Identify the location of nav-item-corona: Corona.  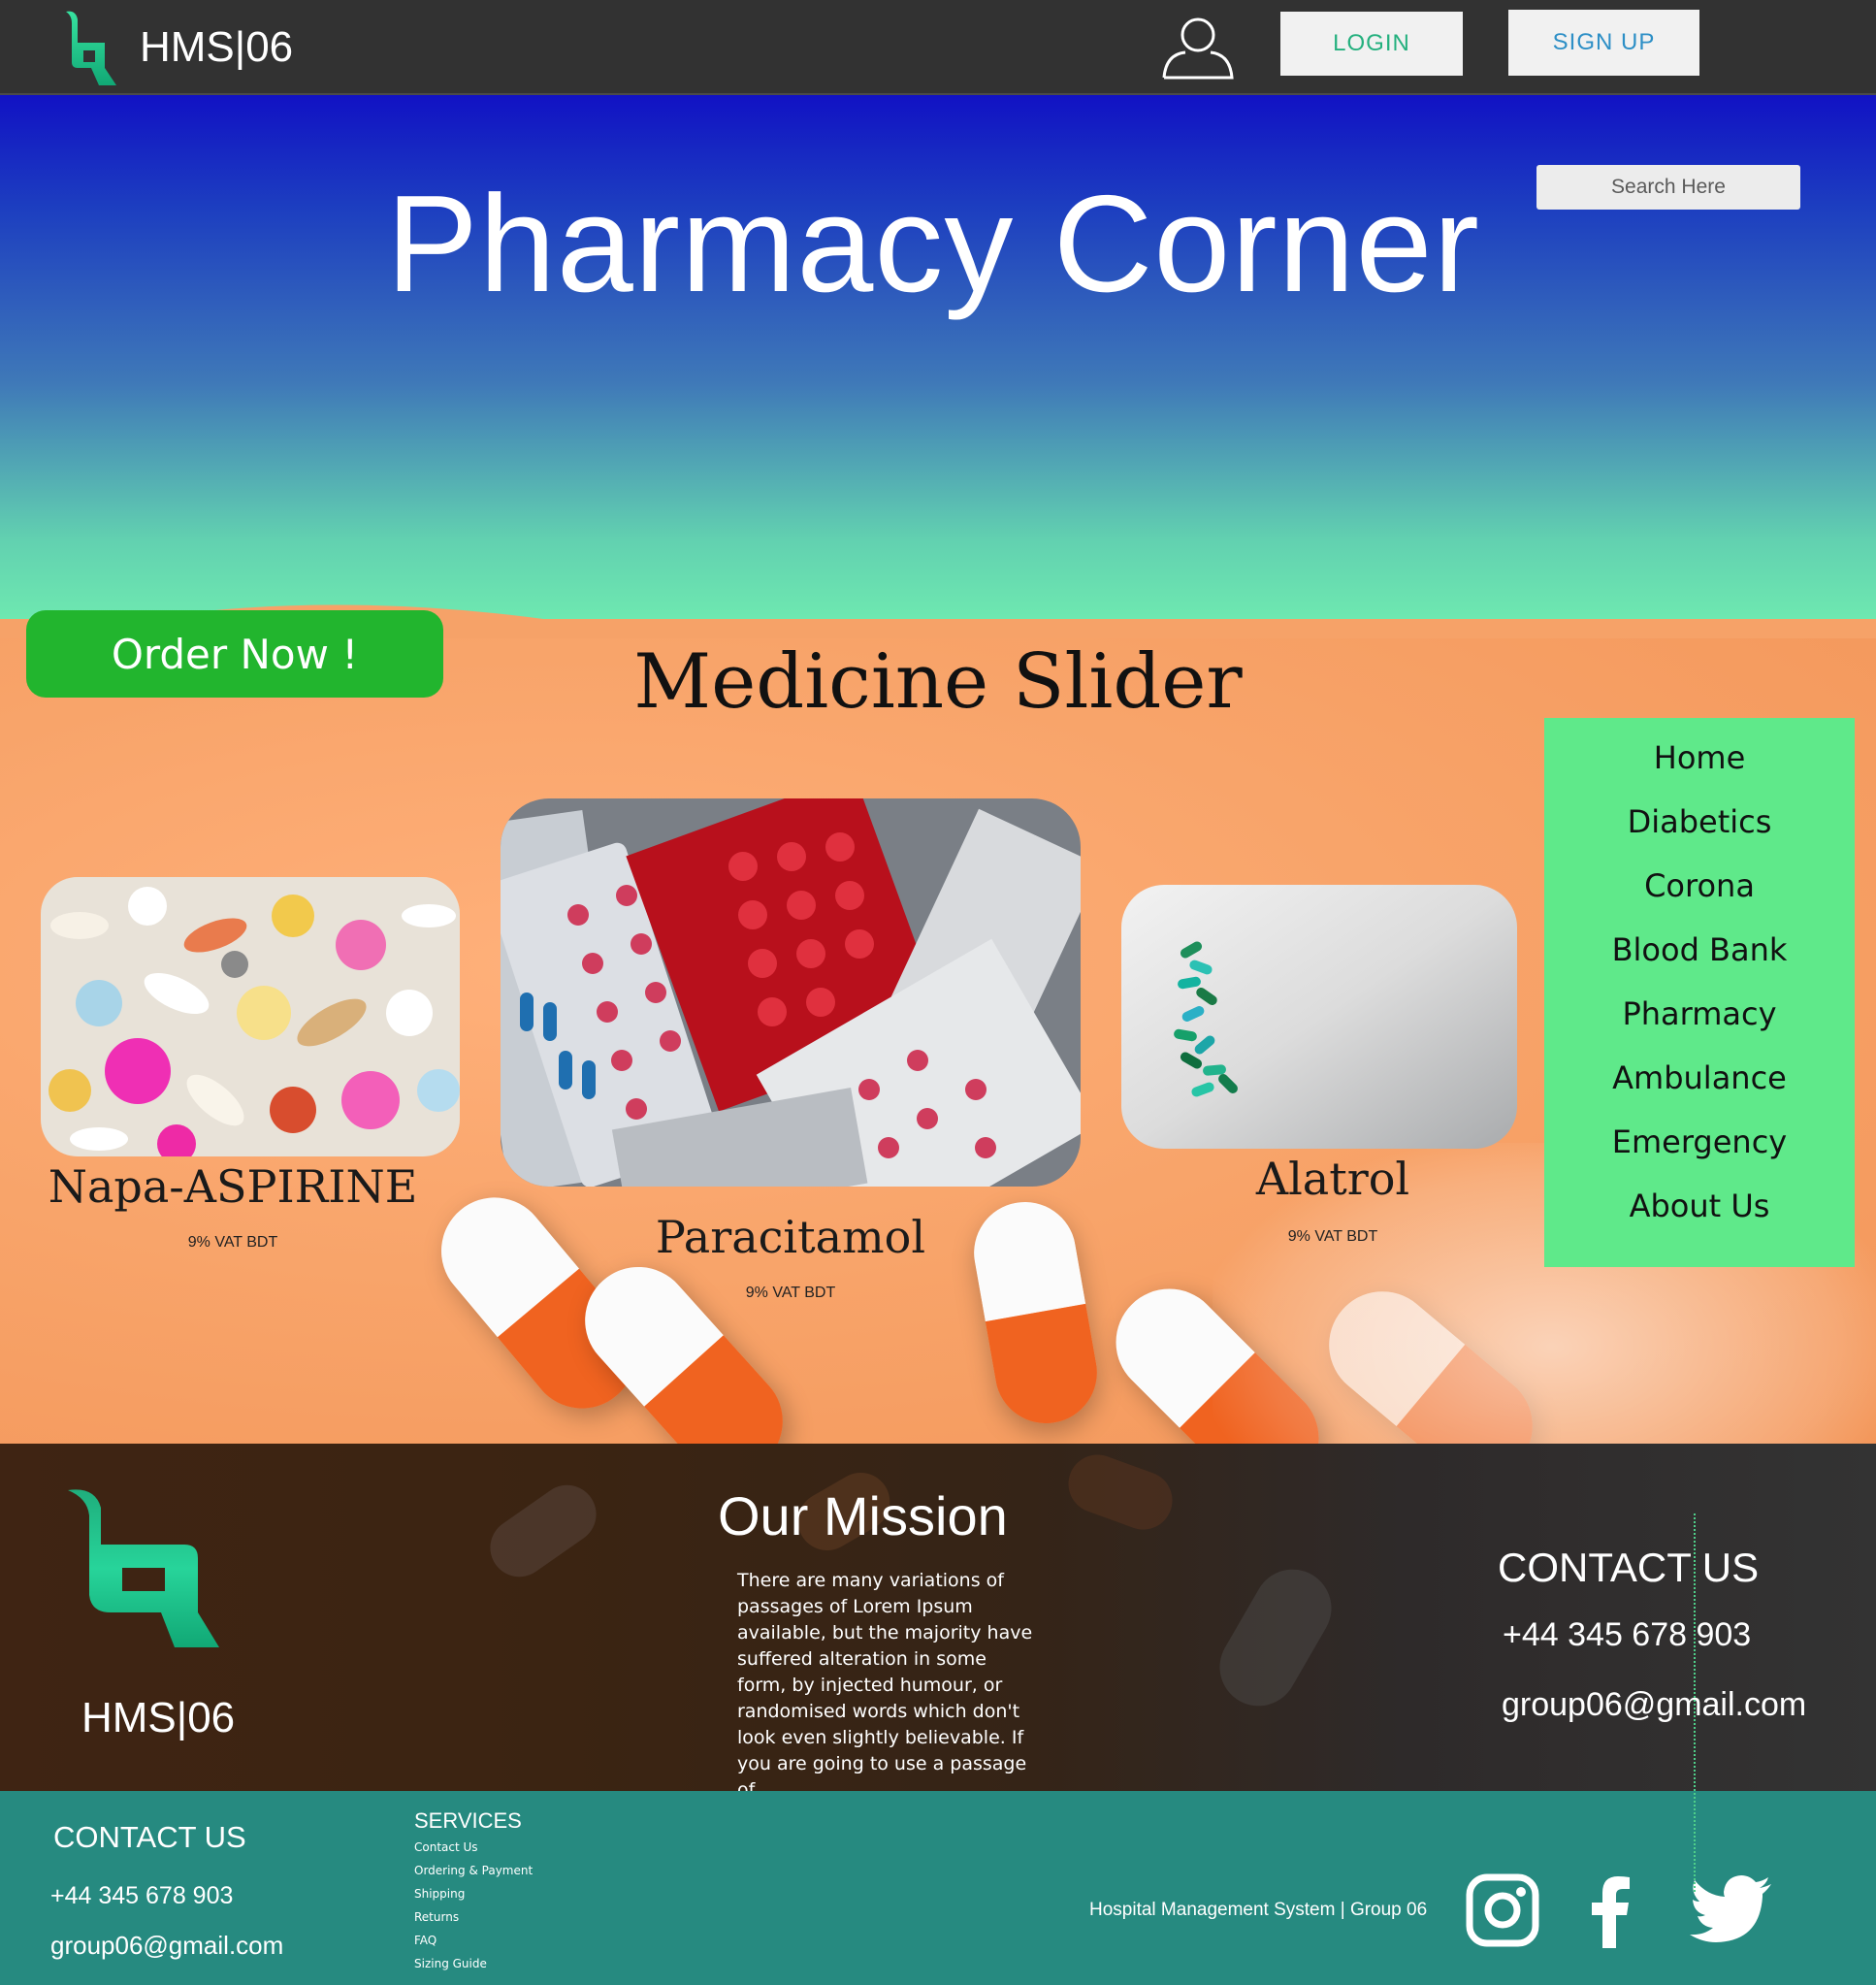
(1699, 886).